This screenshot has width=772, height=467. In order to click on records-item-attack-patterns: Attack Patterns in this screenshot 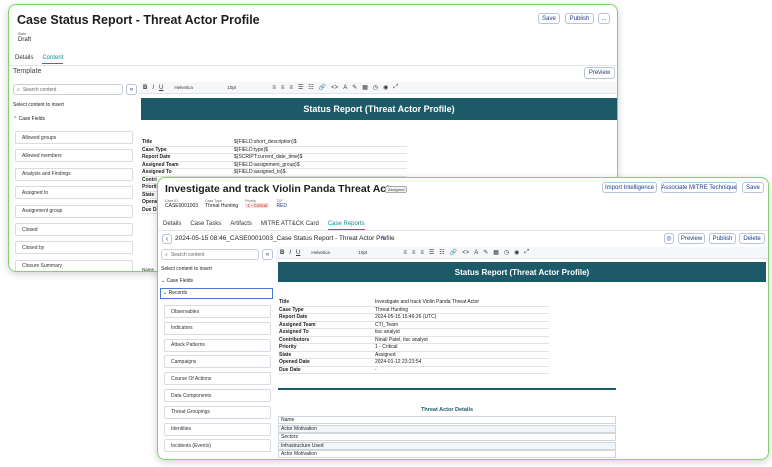, I will do `click(217, 345)`.